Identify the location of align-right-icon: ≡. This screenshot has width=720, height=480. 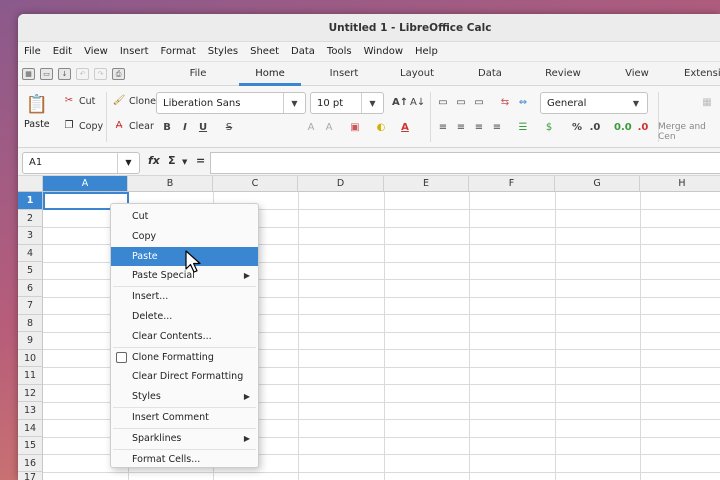
(479, 128).